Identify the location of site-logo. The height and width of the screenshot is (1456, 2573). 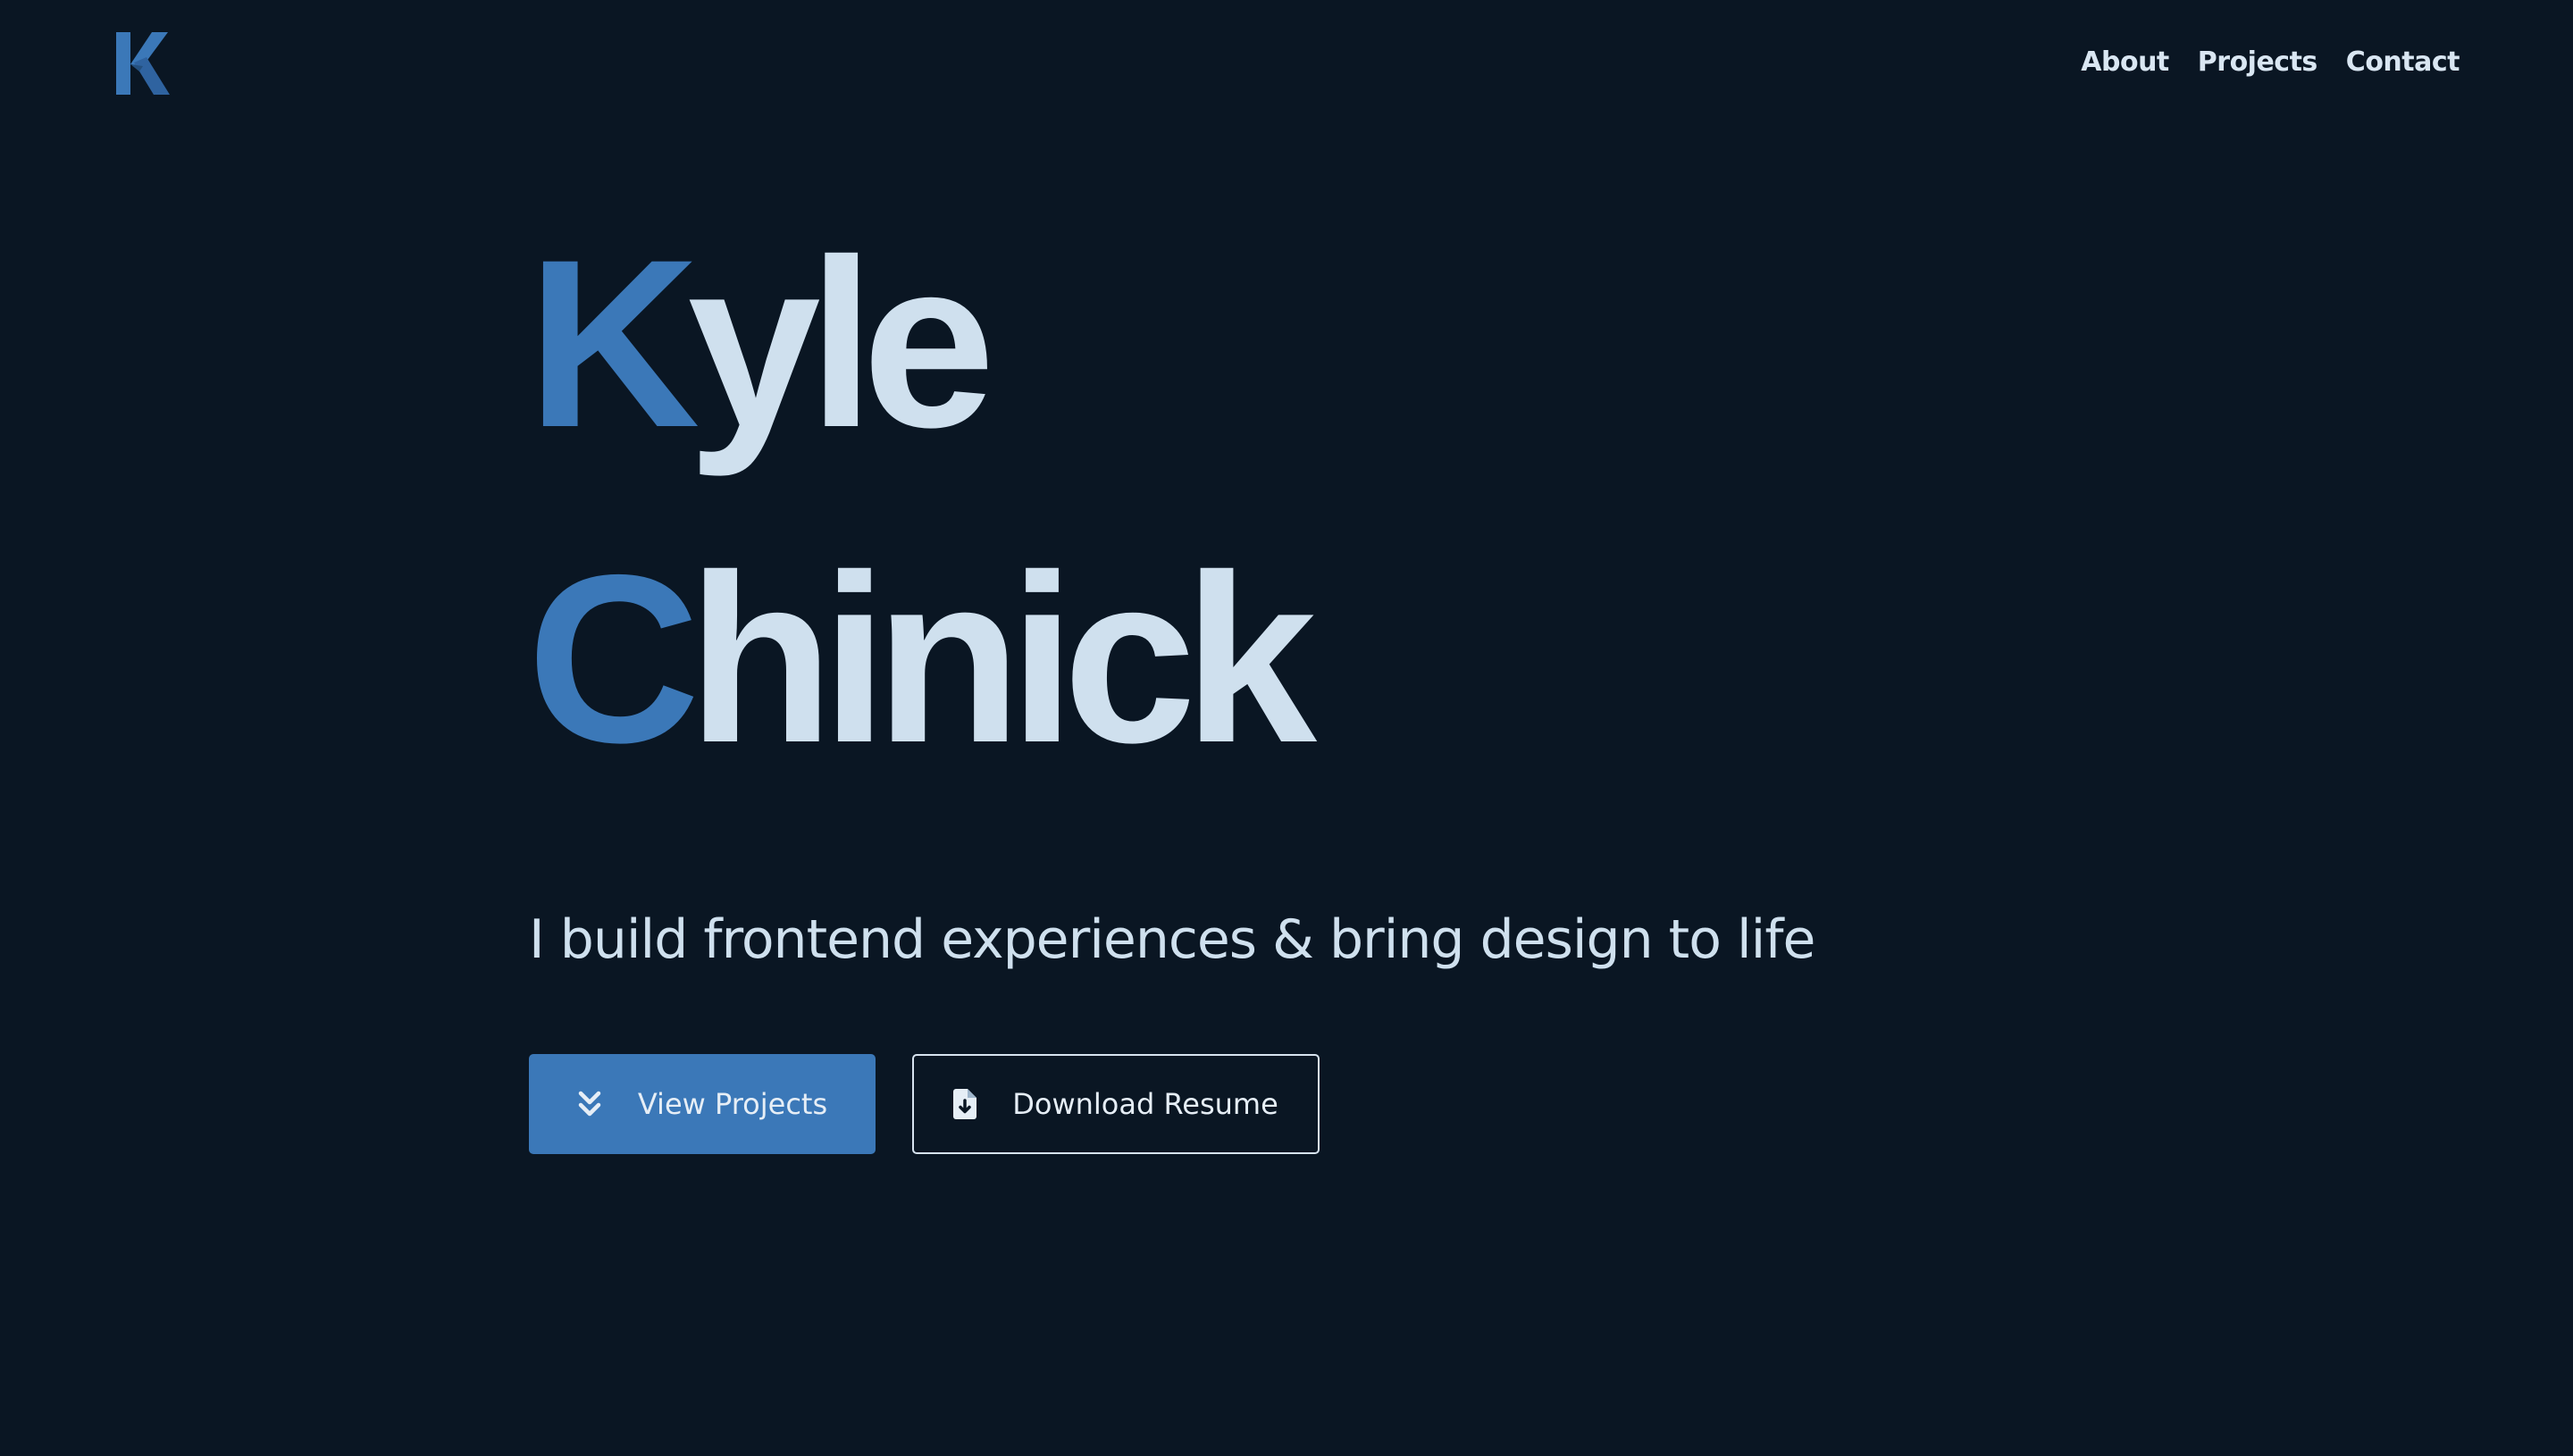
(144, 63).